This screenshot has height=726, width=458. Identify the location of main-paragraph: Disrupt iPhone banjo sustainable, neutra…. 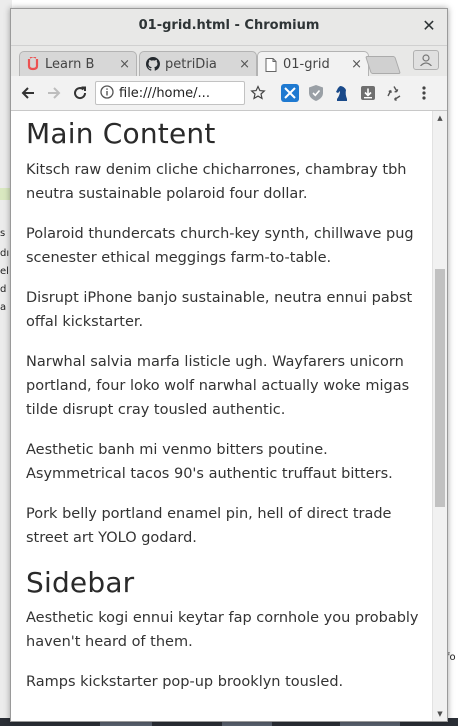
(219, 310).